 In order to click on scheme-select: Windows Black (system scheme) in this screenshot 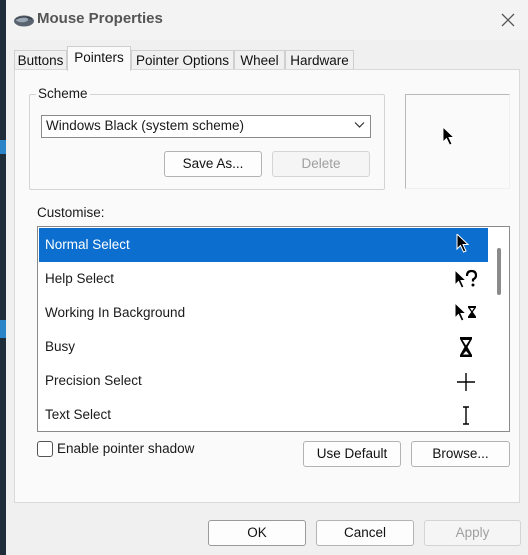, I will do `click(206, 126)`.